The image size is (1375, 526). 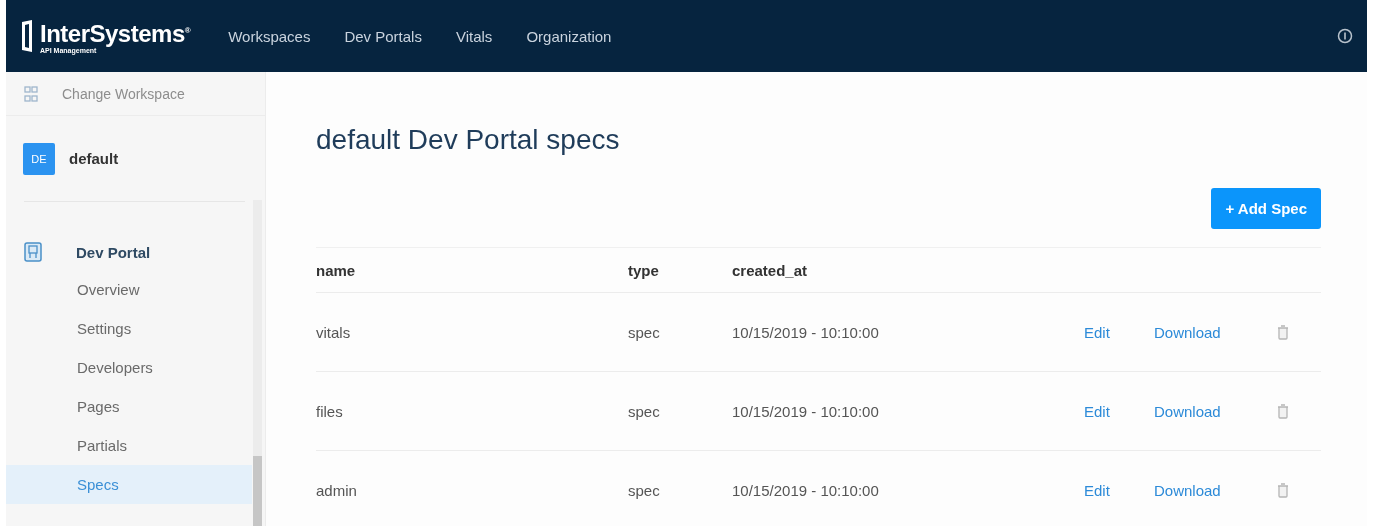 What do you see at coordinates (27, 36) in the screenshot?
I see `logo-icon` at bounding box center [27, 36].